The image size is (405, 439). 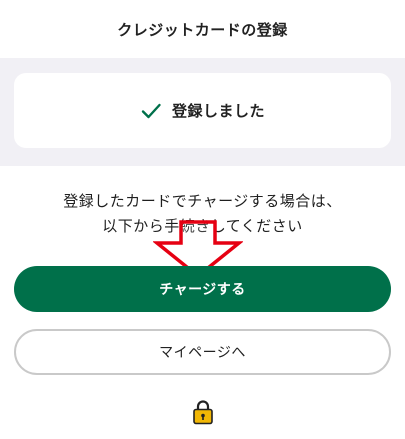 I want to click on lock-icon, so click(x=203, y=412).